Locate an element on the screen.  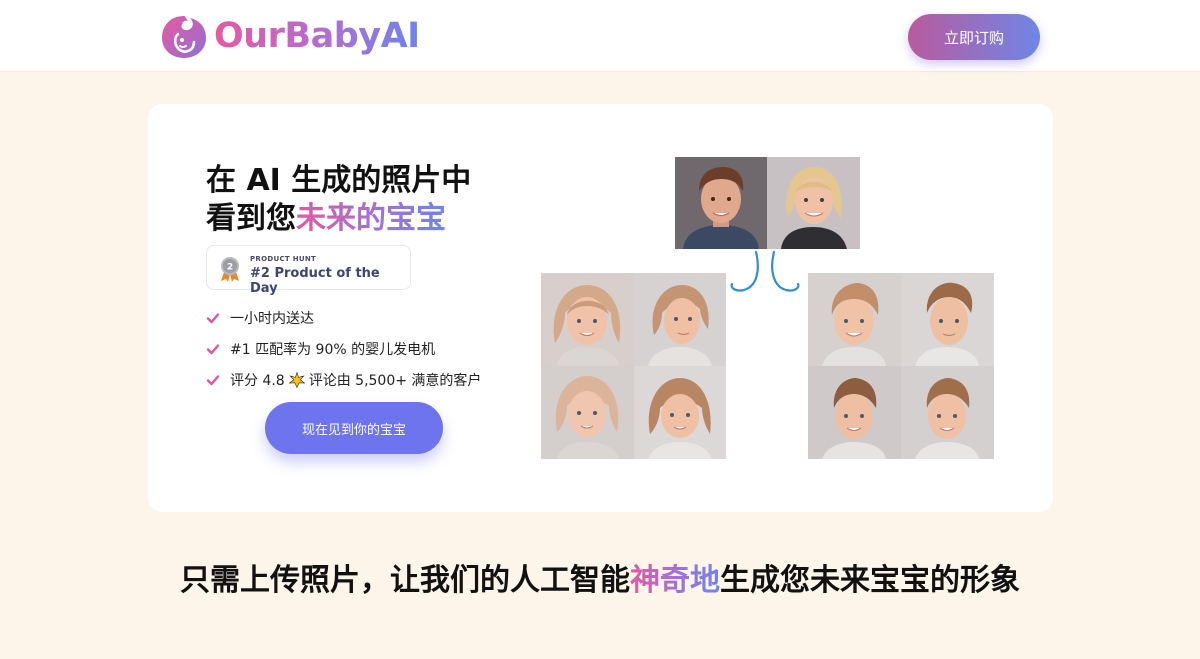
mother-portrait is located at coordinates (813, 203).